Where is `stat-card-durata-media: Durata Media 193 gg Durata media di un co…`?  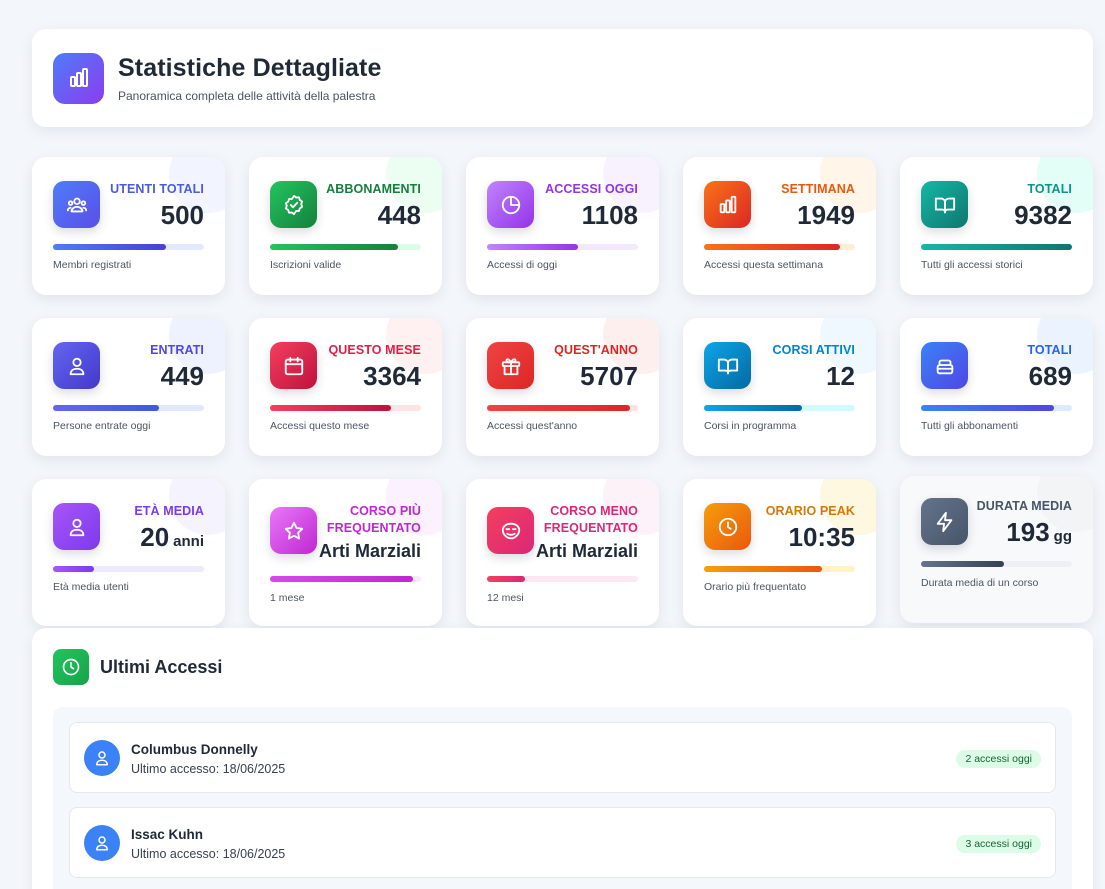
stat-card-durata-media: Durata Media 193 gg Durata media di un co… is located at coordinates (996, 549).